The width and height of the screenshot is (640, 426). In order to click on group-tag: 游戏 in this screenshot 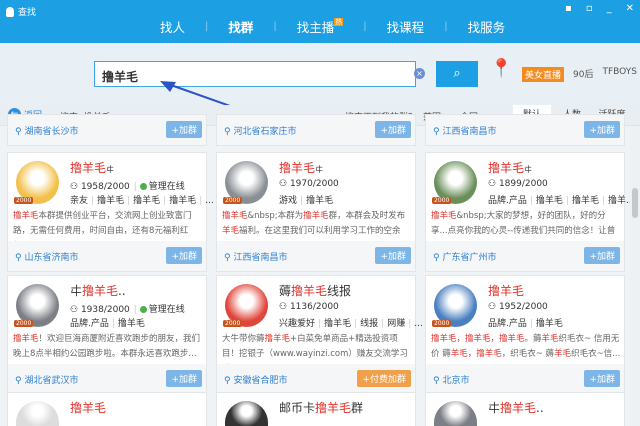, I will do `click(288, 201)`.